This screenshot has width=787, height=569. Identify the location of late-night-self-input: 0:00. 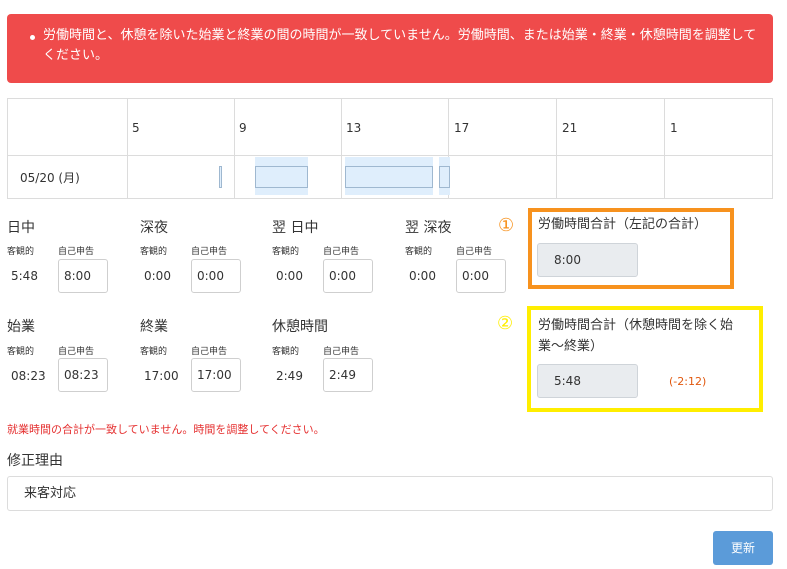
(216, 276).